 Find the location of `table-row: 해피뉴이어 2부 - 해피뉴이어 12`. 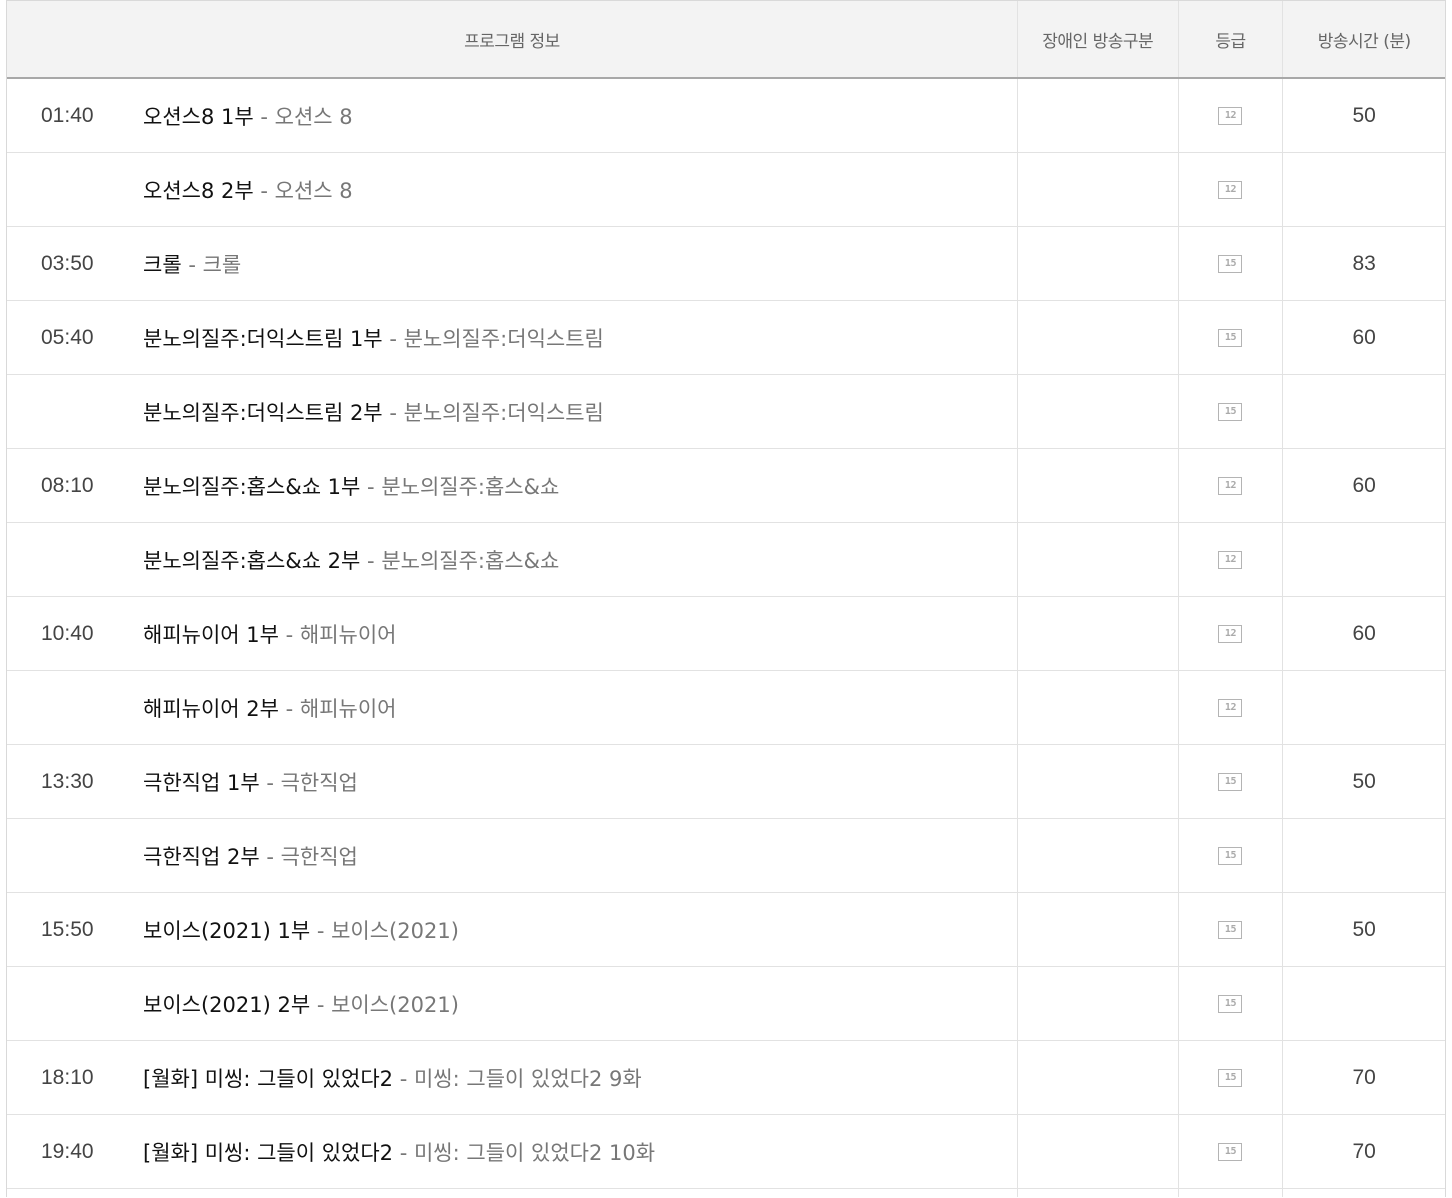

table-row: 해피뉴이어 2부 - 해피뉴이어 12 is located at coordinates (726, 708).